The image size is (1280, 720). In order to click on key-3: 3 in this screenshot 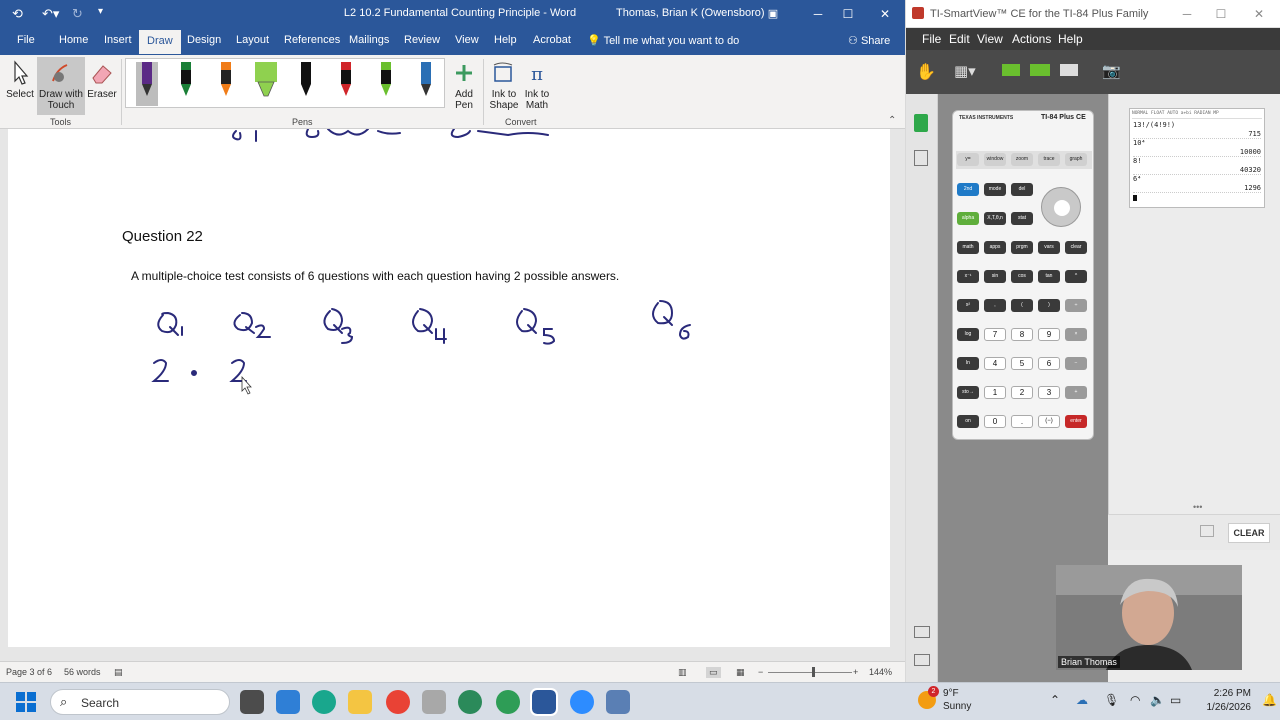, I will do `click(1049, 392)`.